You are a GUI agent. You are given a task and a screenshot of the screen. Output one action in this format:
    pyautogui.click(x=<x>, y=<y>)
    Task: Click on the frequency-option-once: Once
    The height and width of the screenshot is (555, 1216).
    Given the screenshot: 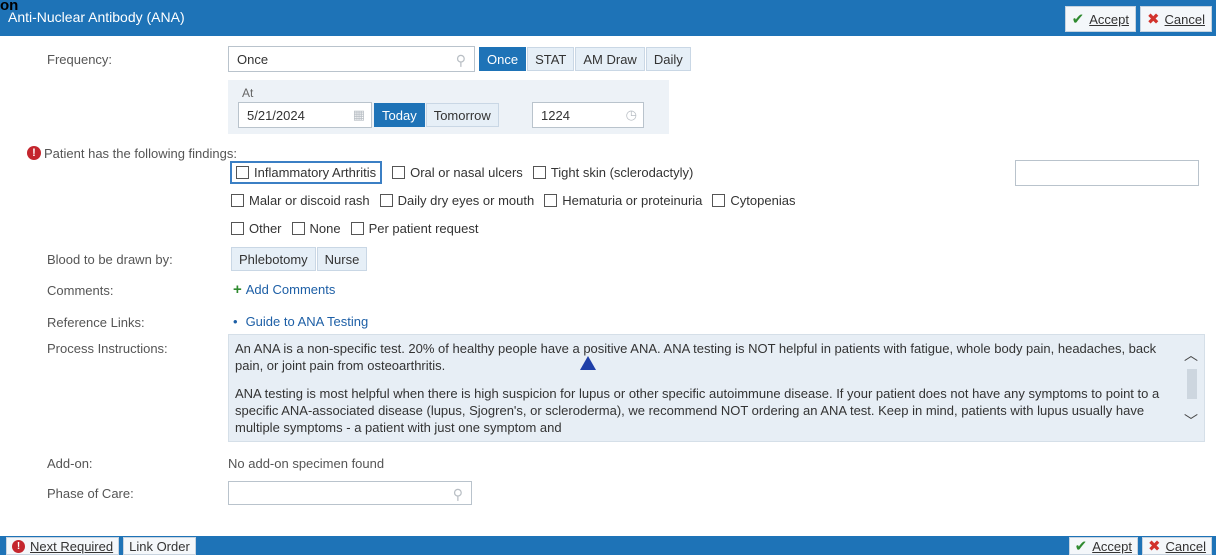 What is the action you would take?
    pyautogui.click(x=503, y=59)
    